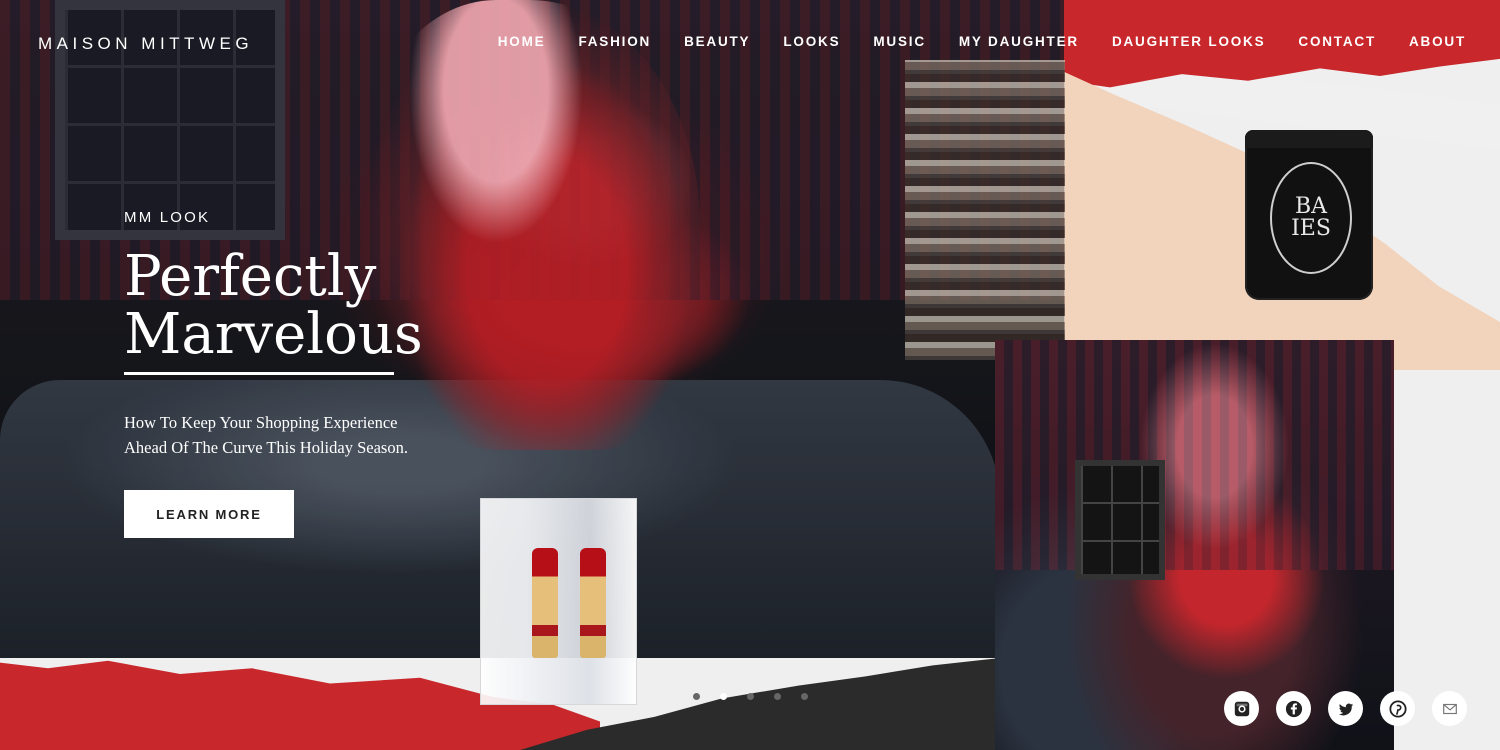 Image resolution: width=1500 pixels, height=750 pixels. What do you see at coordinates (1311, 206) in the screenshot?
I see `candle-label-line-1: BA` at bounding box center [1311, 206].